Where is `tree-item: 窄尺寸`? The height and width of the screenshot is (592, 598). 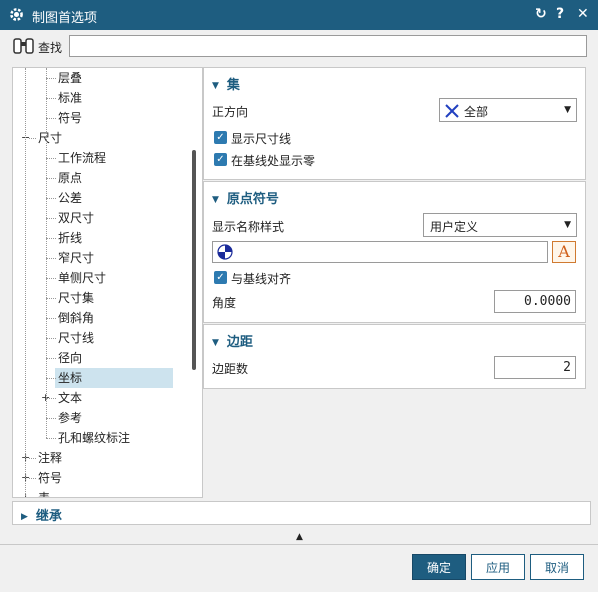 tree-item: 窄尺寸 is located at coordinates (95, 258).